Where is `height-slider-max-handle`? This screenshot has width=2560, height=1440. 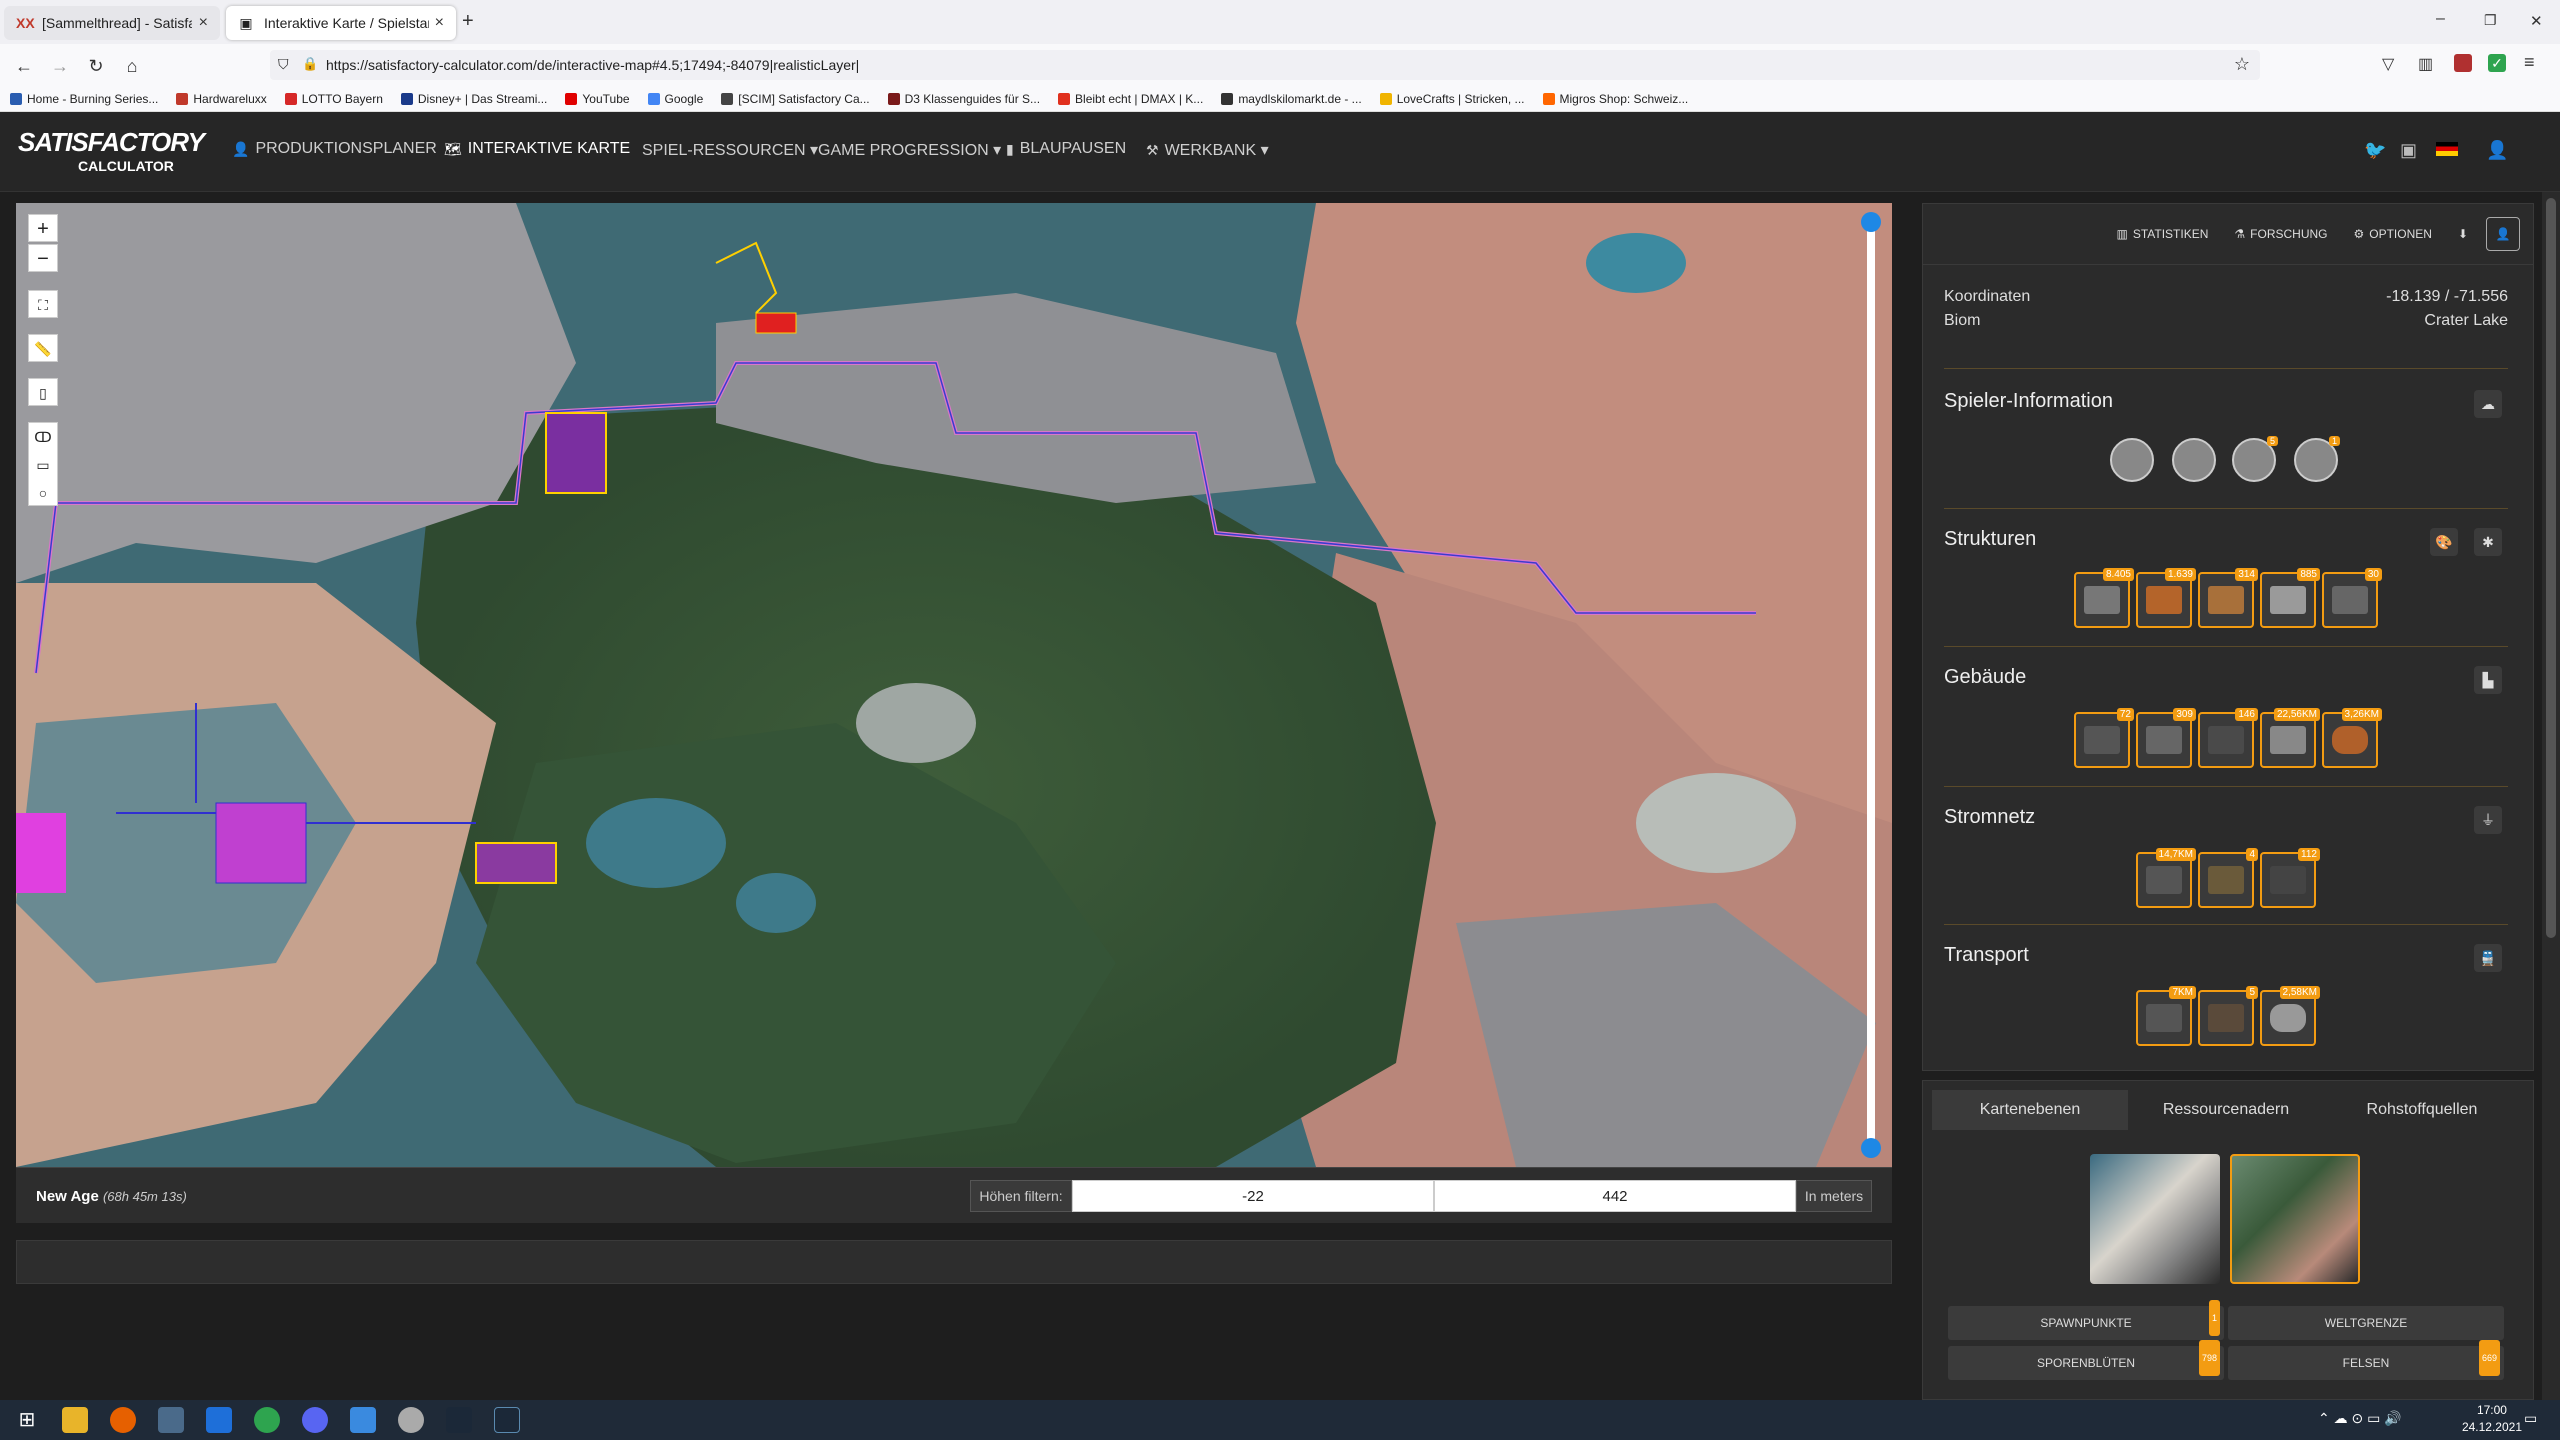 height-slider-max-handle is located at coordinates (1871, 222).